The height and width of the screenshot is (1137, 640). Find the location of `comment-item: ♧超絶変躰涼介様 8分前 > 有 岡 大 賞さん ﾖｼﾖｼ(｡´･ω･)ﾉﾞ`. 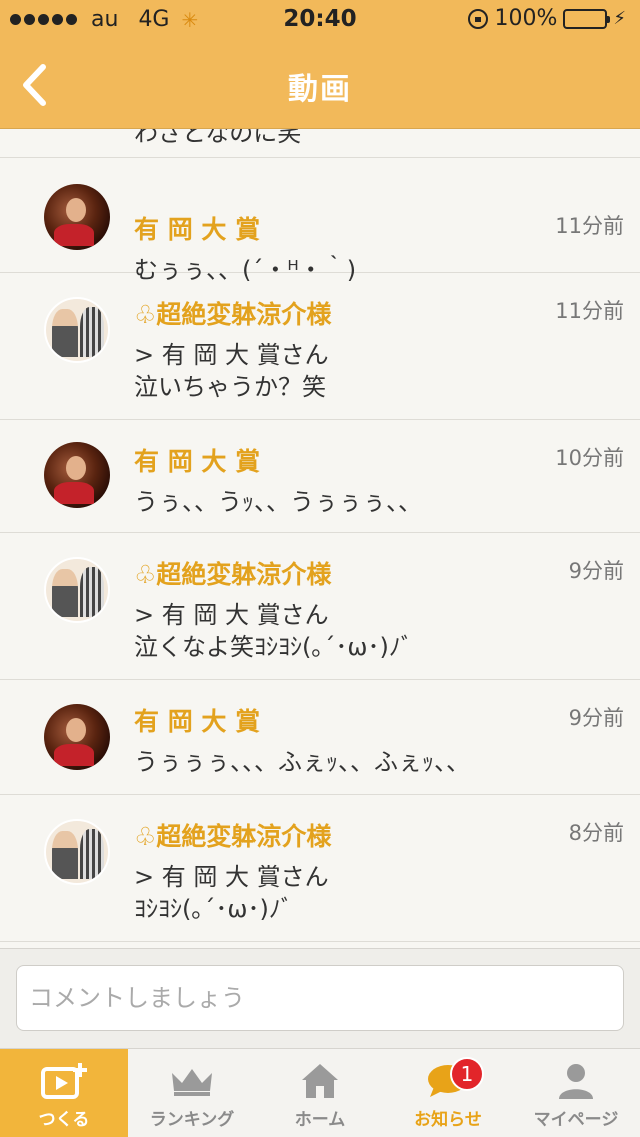

comment-item: ♧超絶変躰涼介様 8分前 > 有 岡 大 賞さん ﾖｼﾖｼ(｡´･ω･)ﾉﾞ is located at coordinates (320, 868).